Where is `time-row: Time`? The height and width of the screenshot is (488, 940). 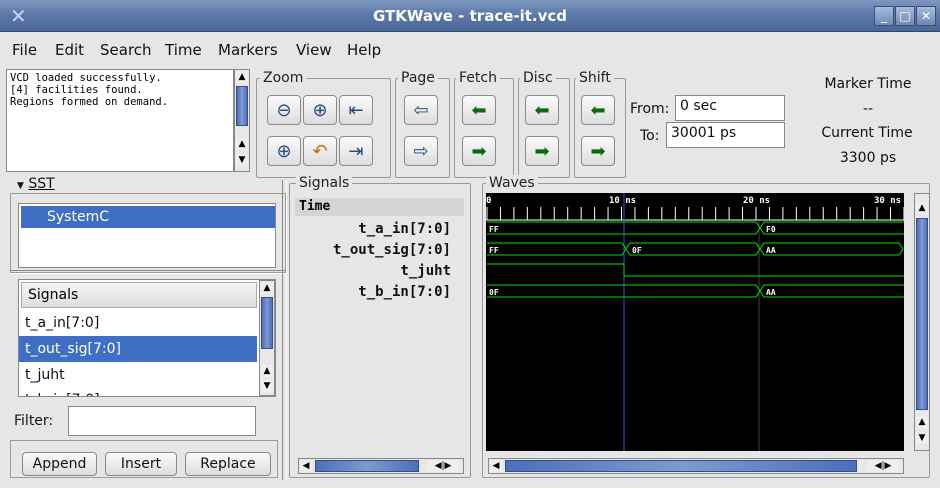
time-row: Time is located at coordinates (379, 207).